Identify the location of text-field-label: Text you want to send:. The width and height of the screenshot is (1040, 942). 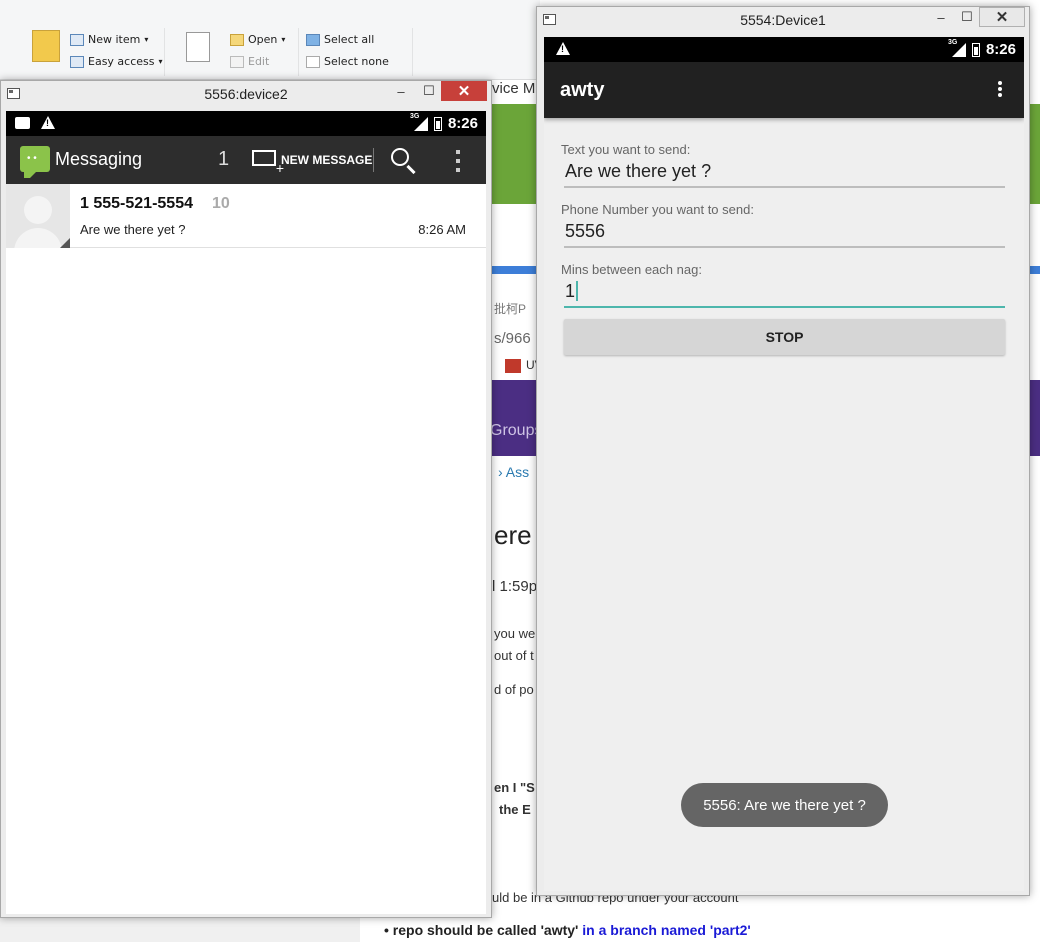
(626, 149).